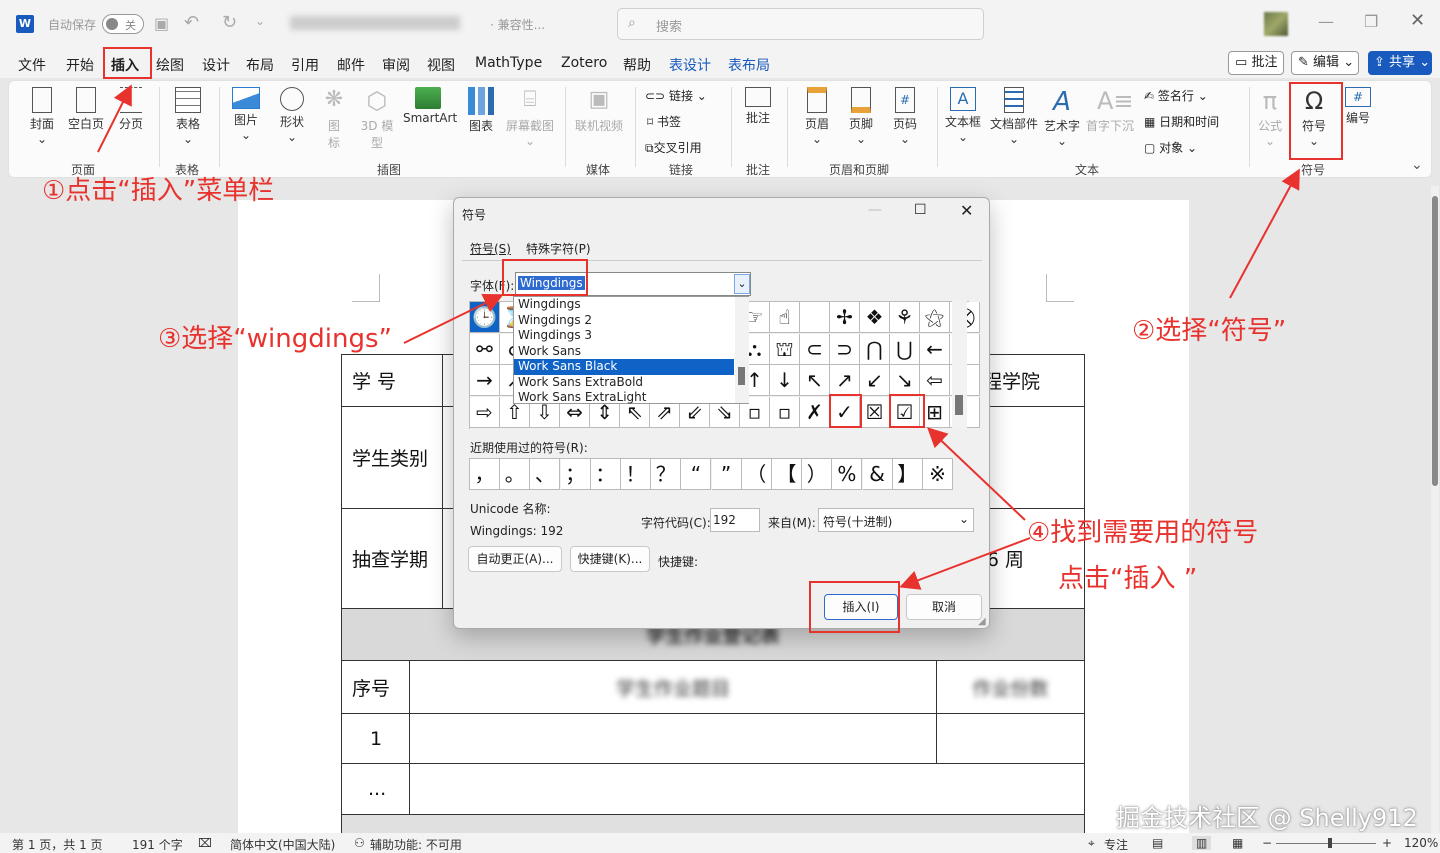 The height and width of the screenshot is (853, 1440). I want to click on page-count: 第 1 页，共 1 页, so click(57, 844).